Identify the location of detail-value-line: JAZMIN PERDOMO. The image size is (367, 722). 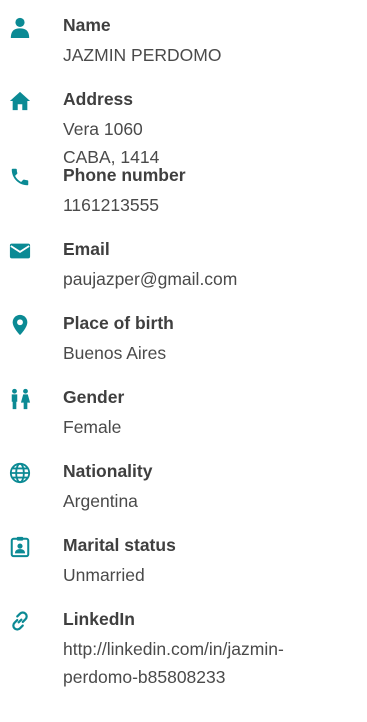
(142, 55).